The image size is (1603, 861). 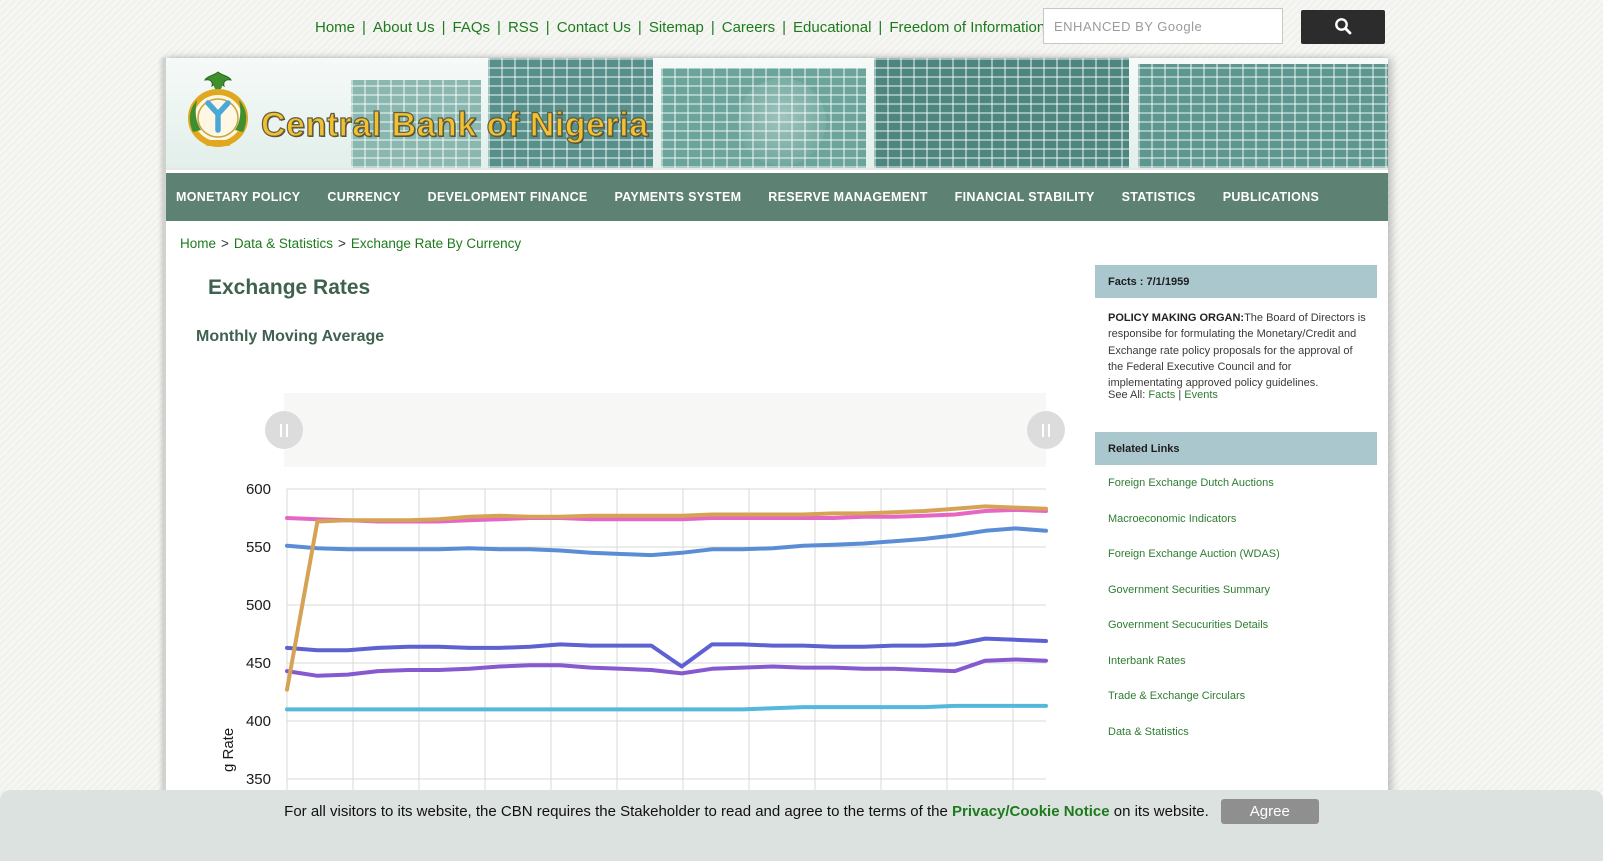 I want to click on topnav-link-about-us: About Us, so click(x=404, y=27).